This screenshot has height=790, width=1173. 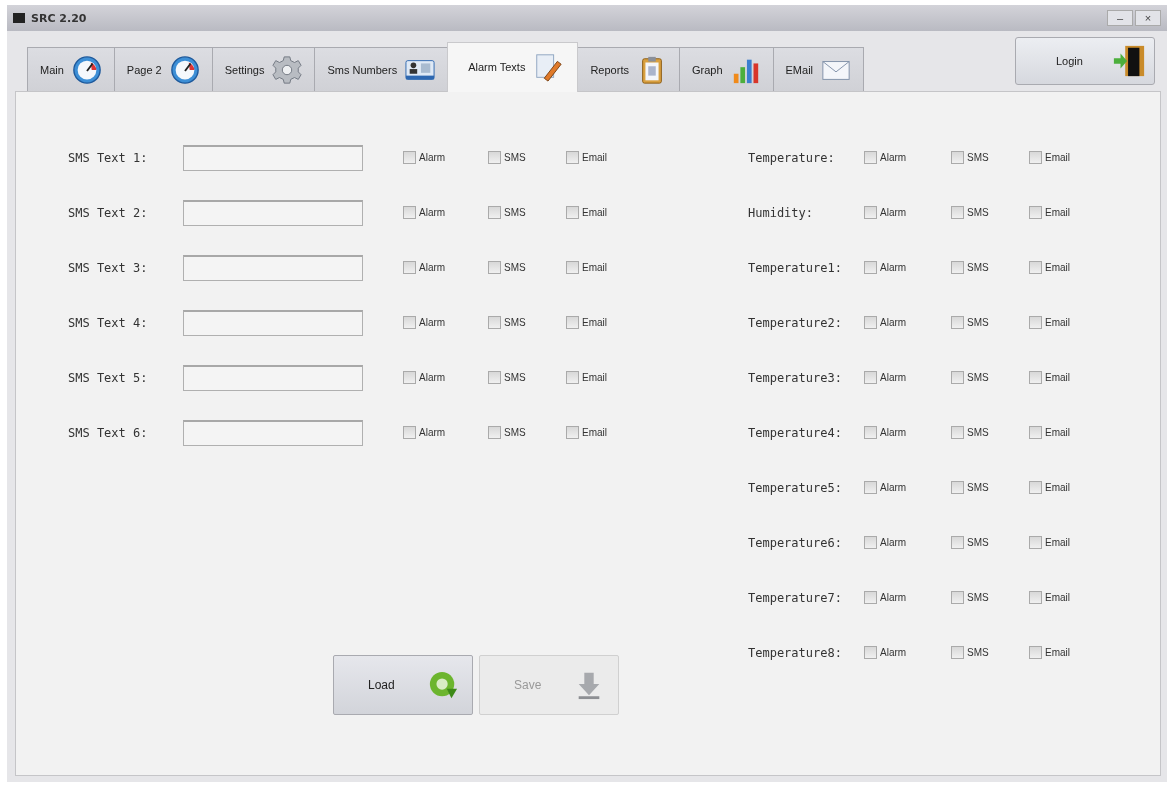 What do you see at coordinates (443, 685) in the screenshot?
I see `refresh-icon` at bounding box center [443, 685].